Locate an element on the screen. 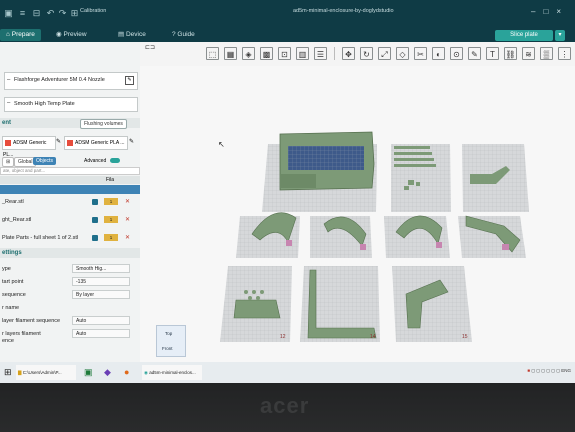  measure-icon: ⊙ is located at coordinates (456, 53).